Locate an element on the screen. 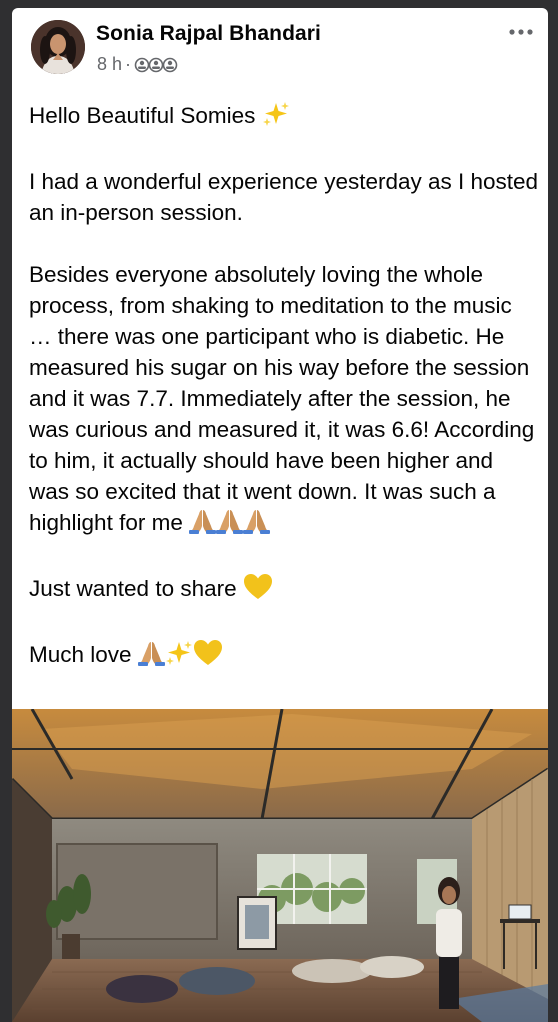  more-options-icon is located at coordinates (521, 32).